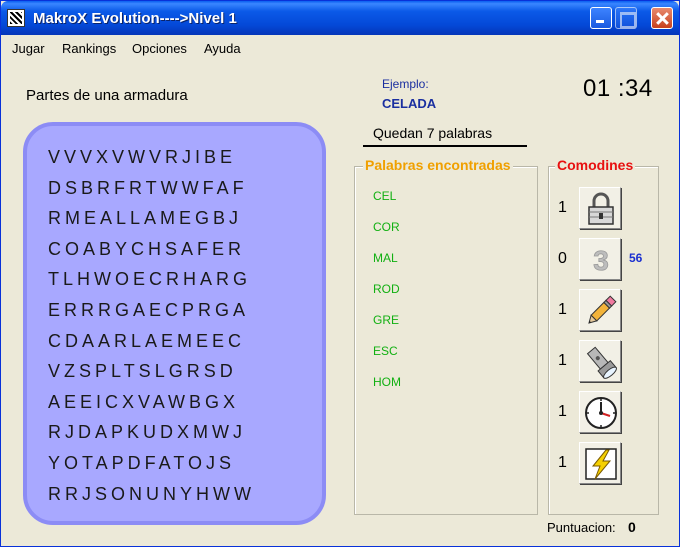  I want to click on maximize-button, so click(626, 18).